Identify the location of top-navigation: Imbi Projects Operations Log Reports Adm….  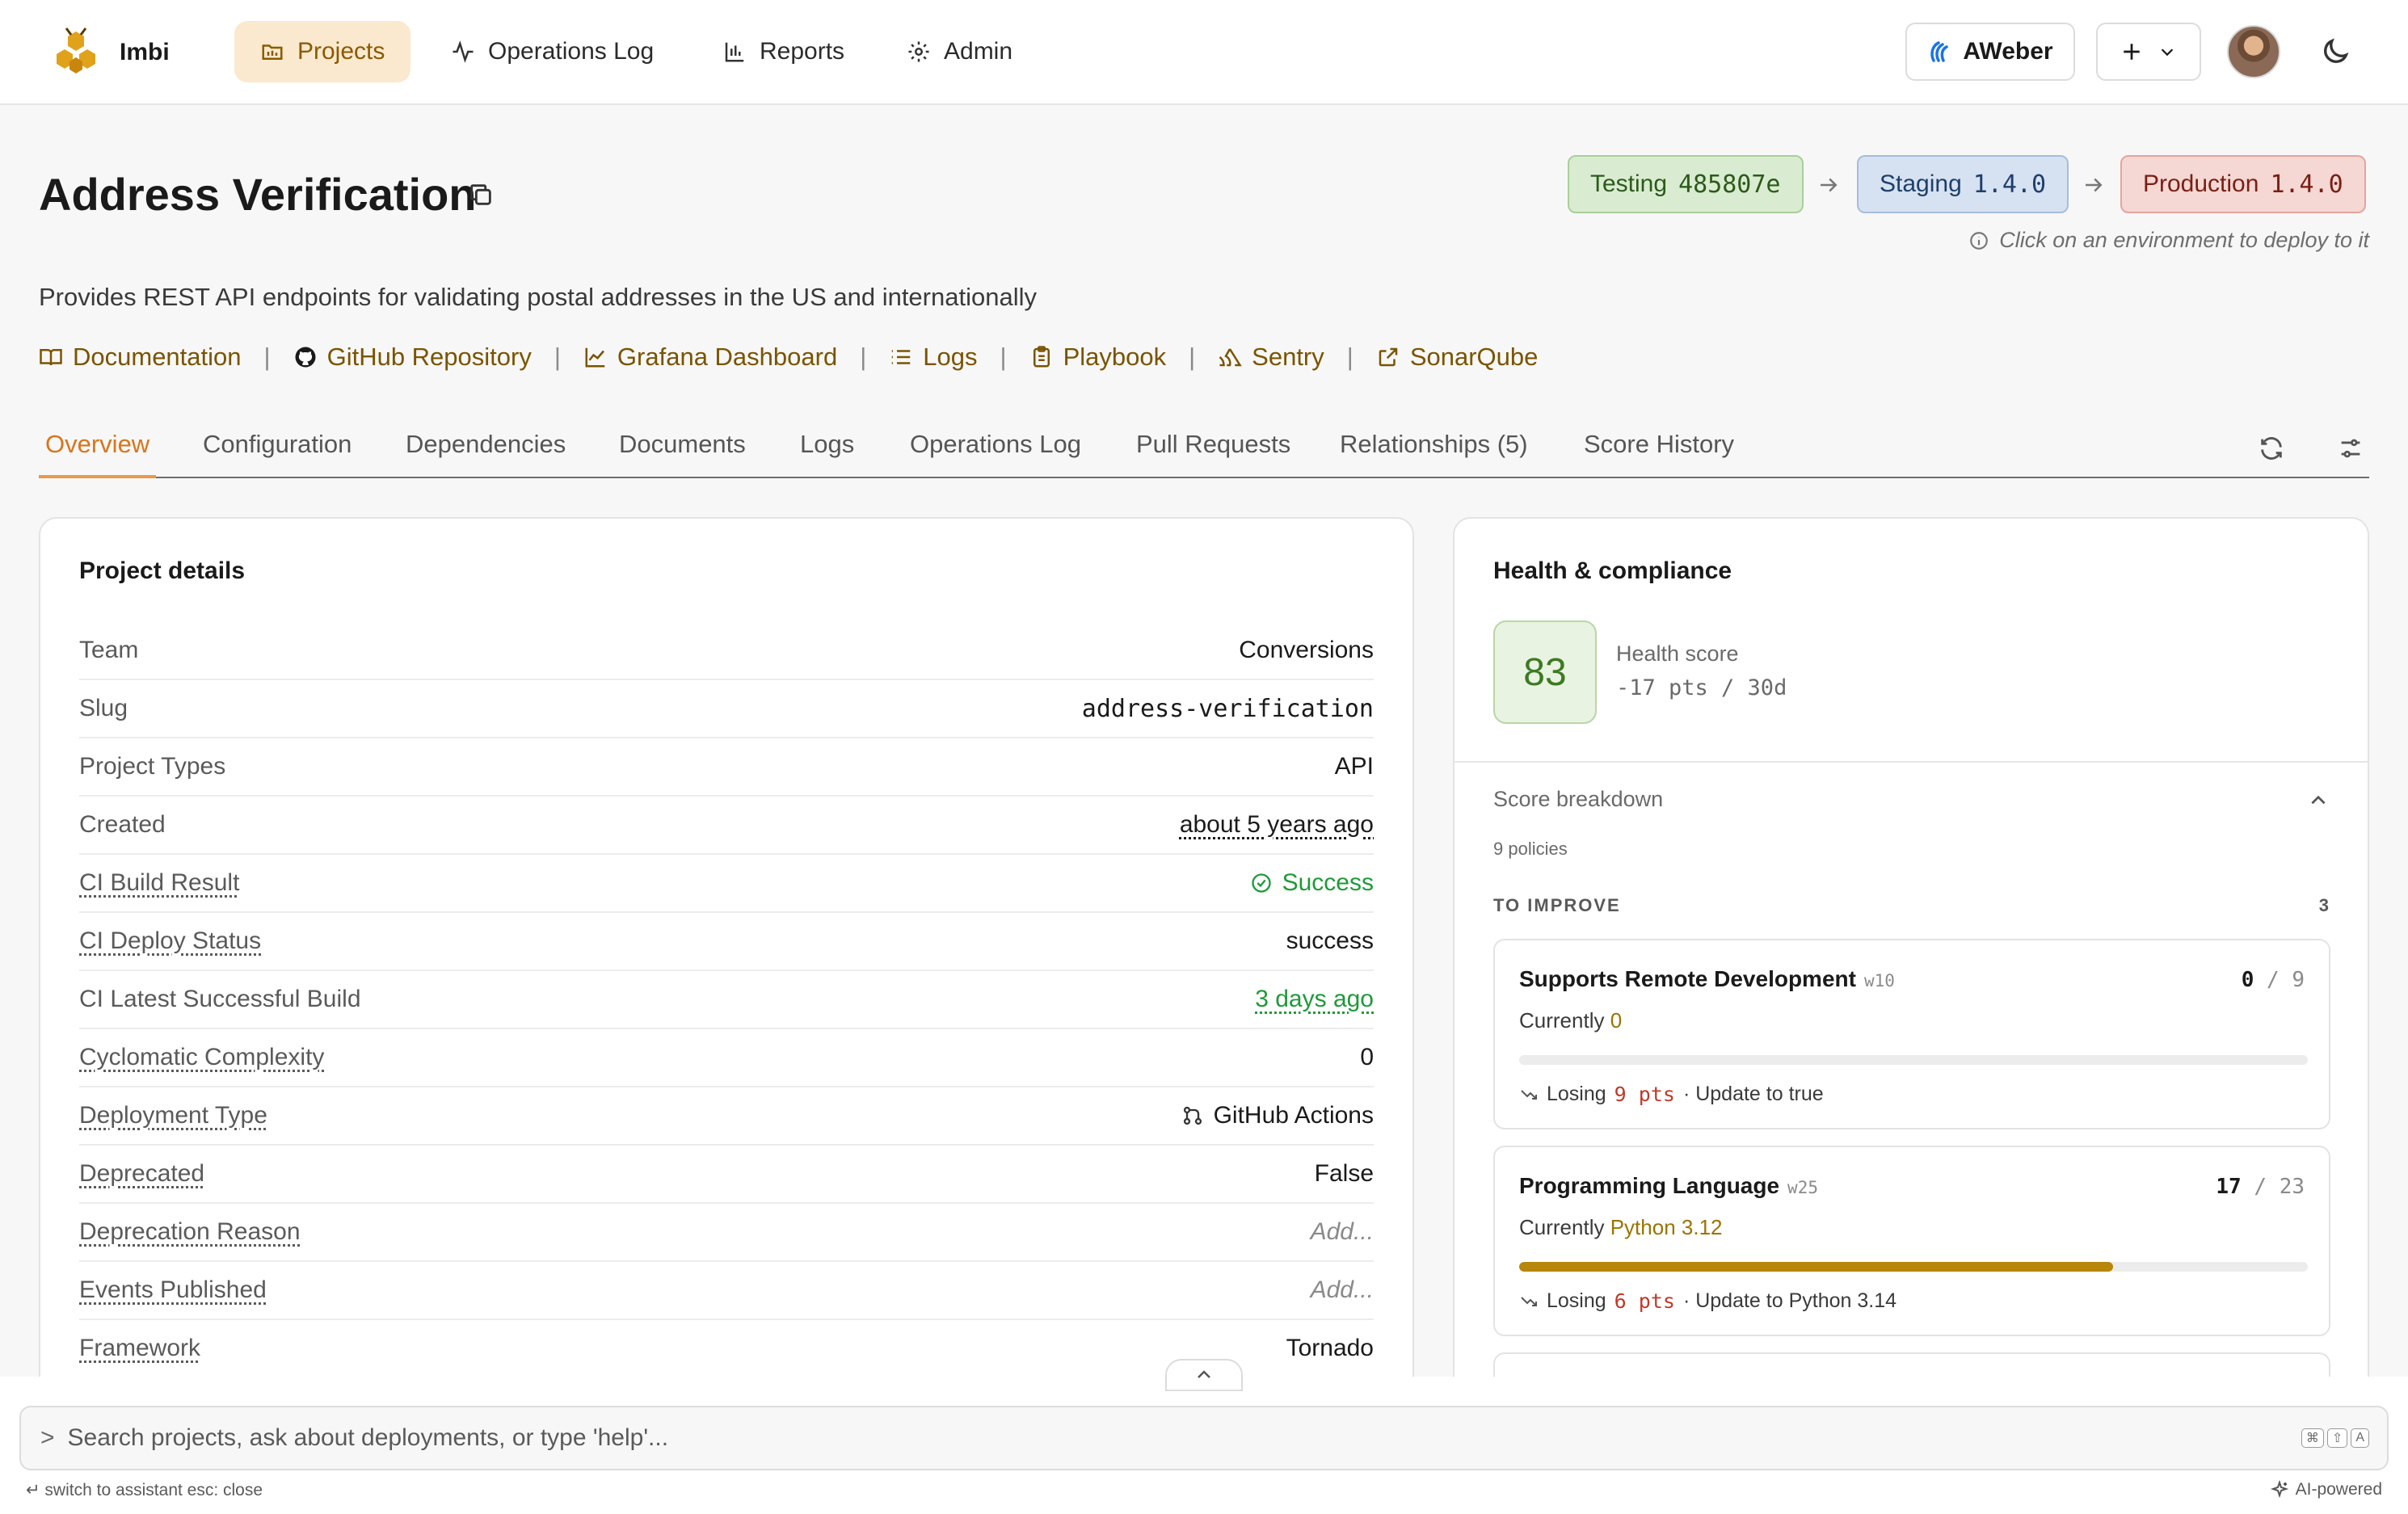
(1204, 53).